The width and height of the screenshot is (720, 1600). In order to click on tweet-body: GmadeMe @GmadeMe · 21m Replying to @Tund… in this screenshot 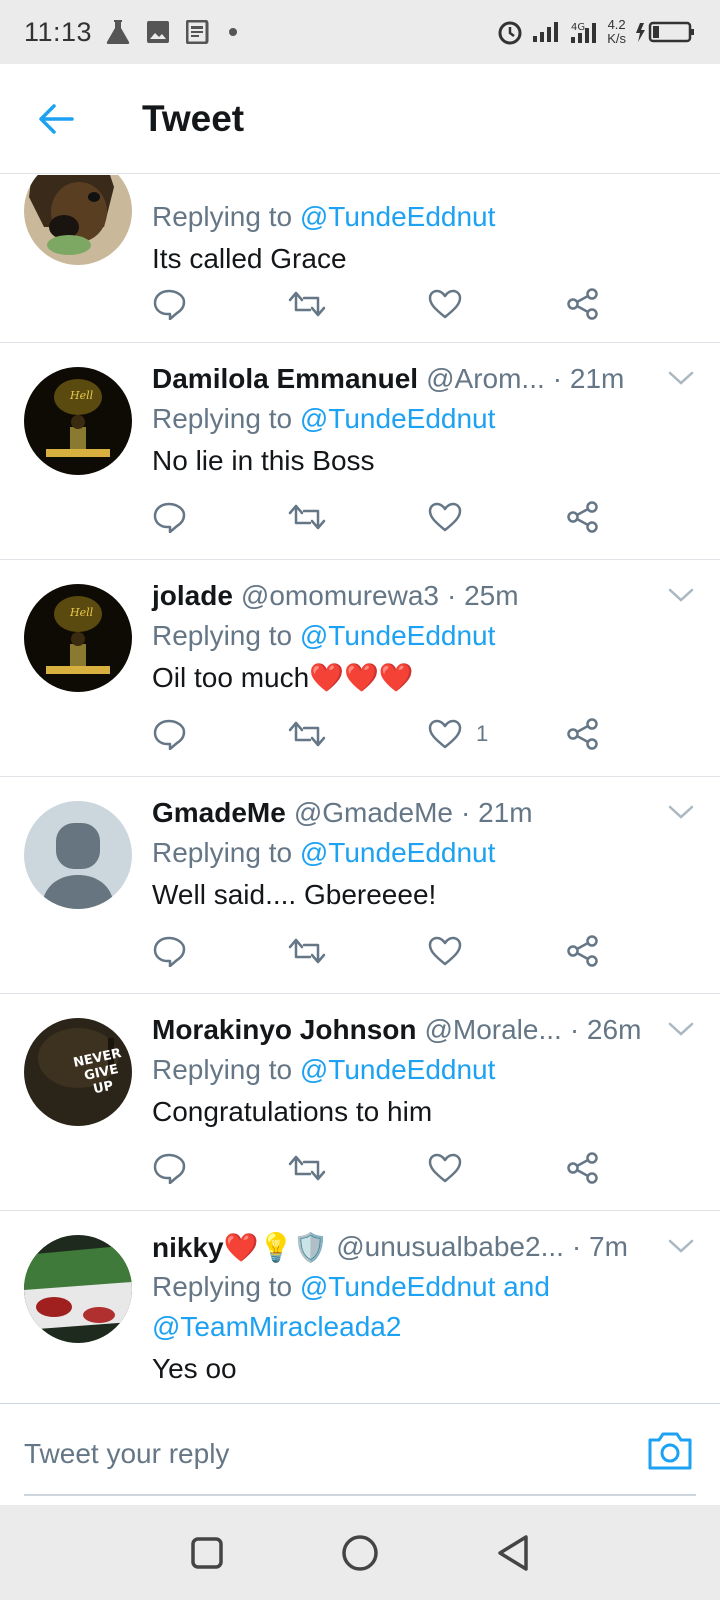, I will do `click(426, 855)`.